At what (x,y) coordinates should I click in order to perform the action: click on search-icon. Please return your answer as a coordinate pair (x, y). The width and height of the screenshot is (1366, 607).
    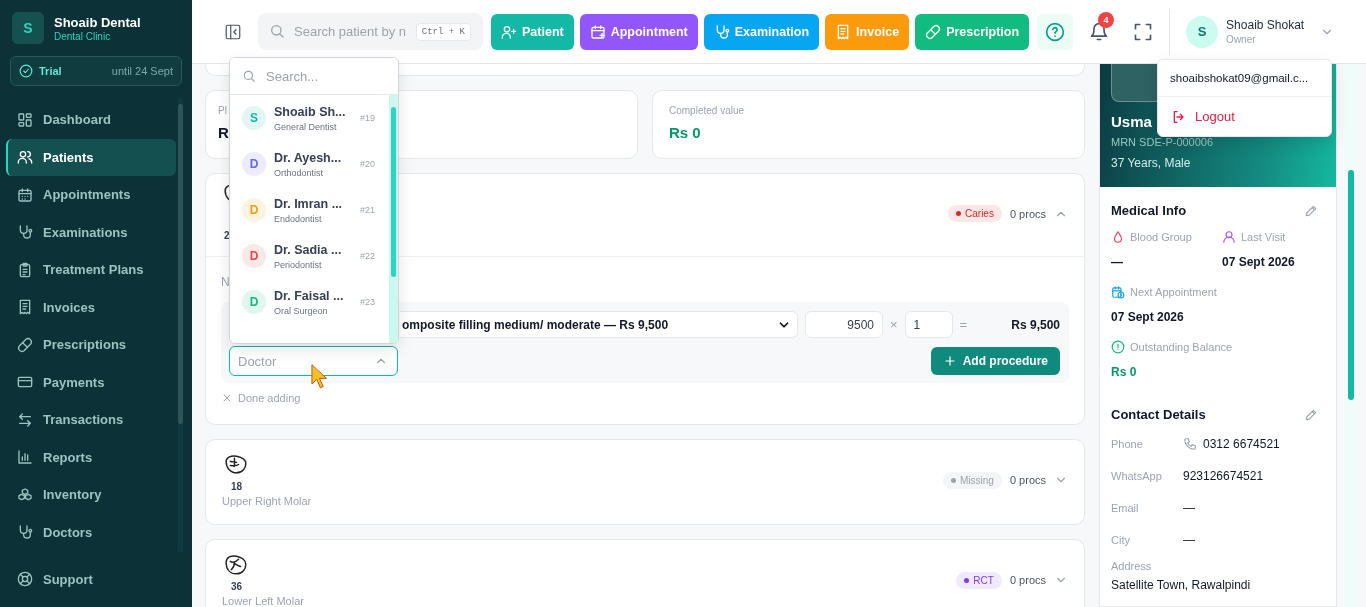
    Looking at the image, I should click on (277, 31).